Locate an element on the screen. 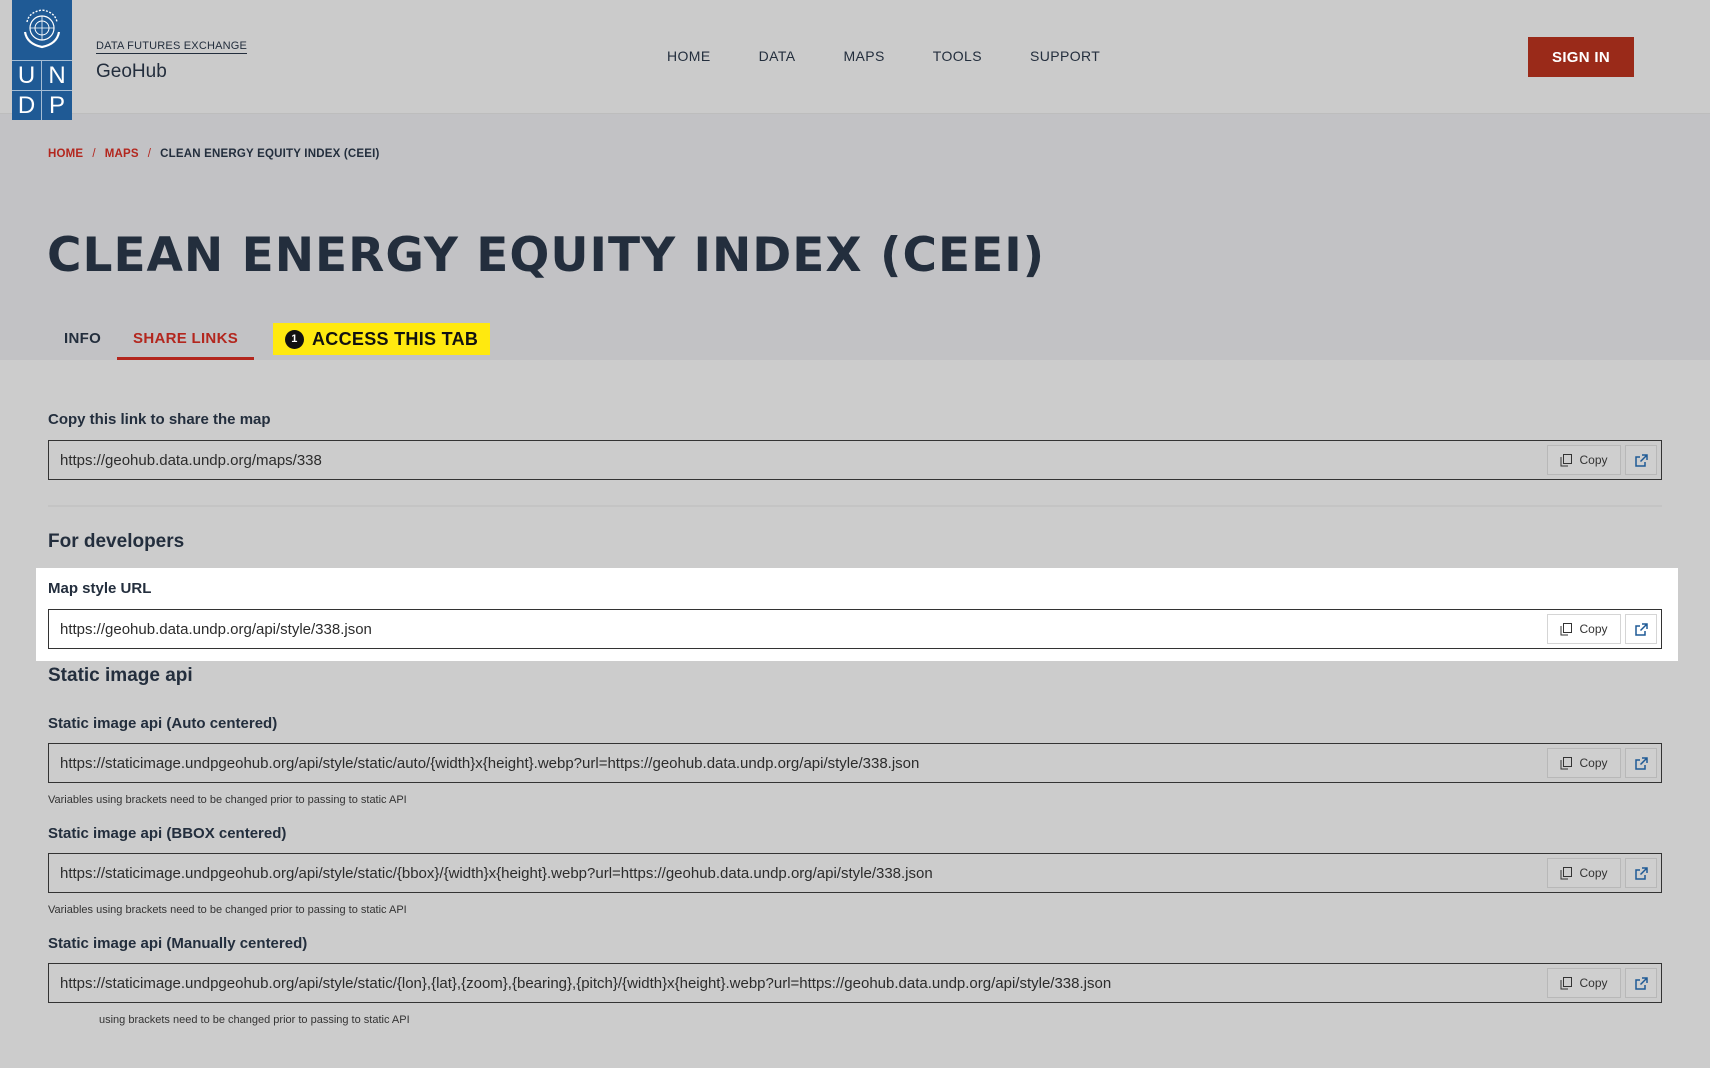 The width and height of the screenshot is (1710, 1068). developers-title: For developers is located at coordinates (116, 541).